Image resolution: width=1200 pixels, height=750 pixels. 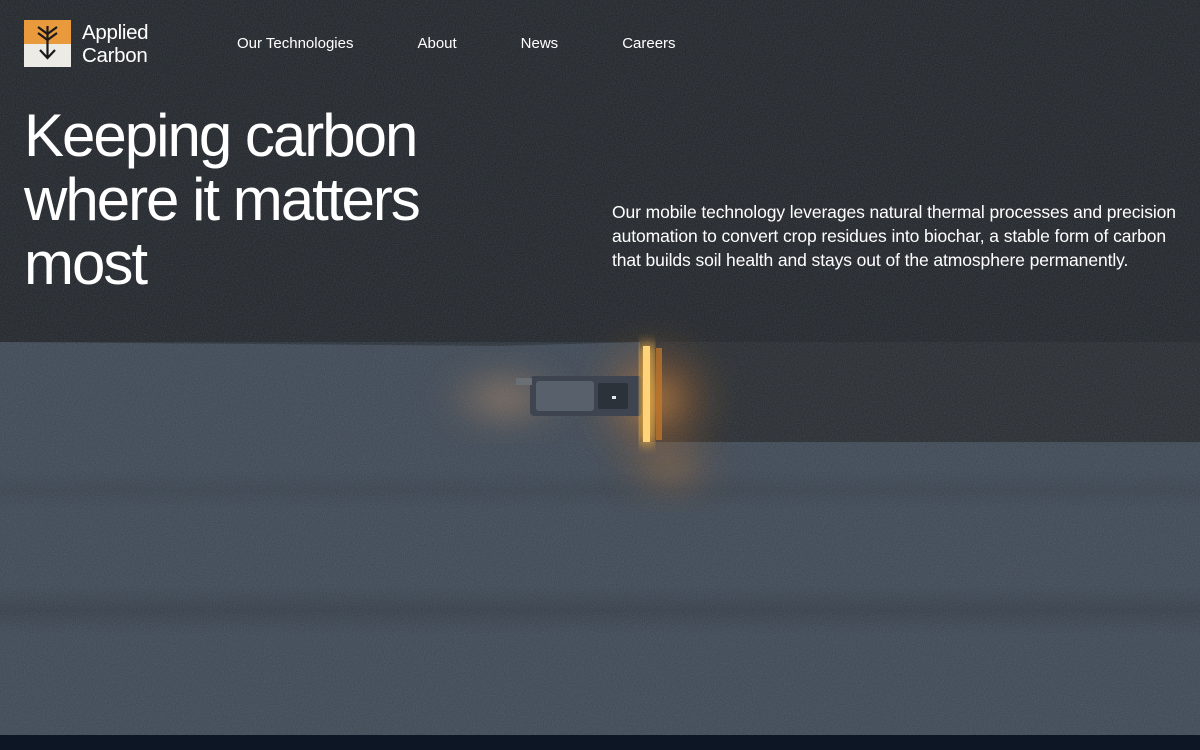 What do you see at coordinates (115, 55) in the screenshot?
I see `brand-name-line2: Carbon` at bounding box center [115, 55].